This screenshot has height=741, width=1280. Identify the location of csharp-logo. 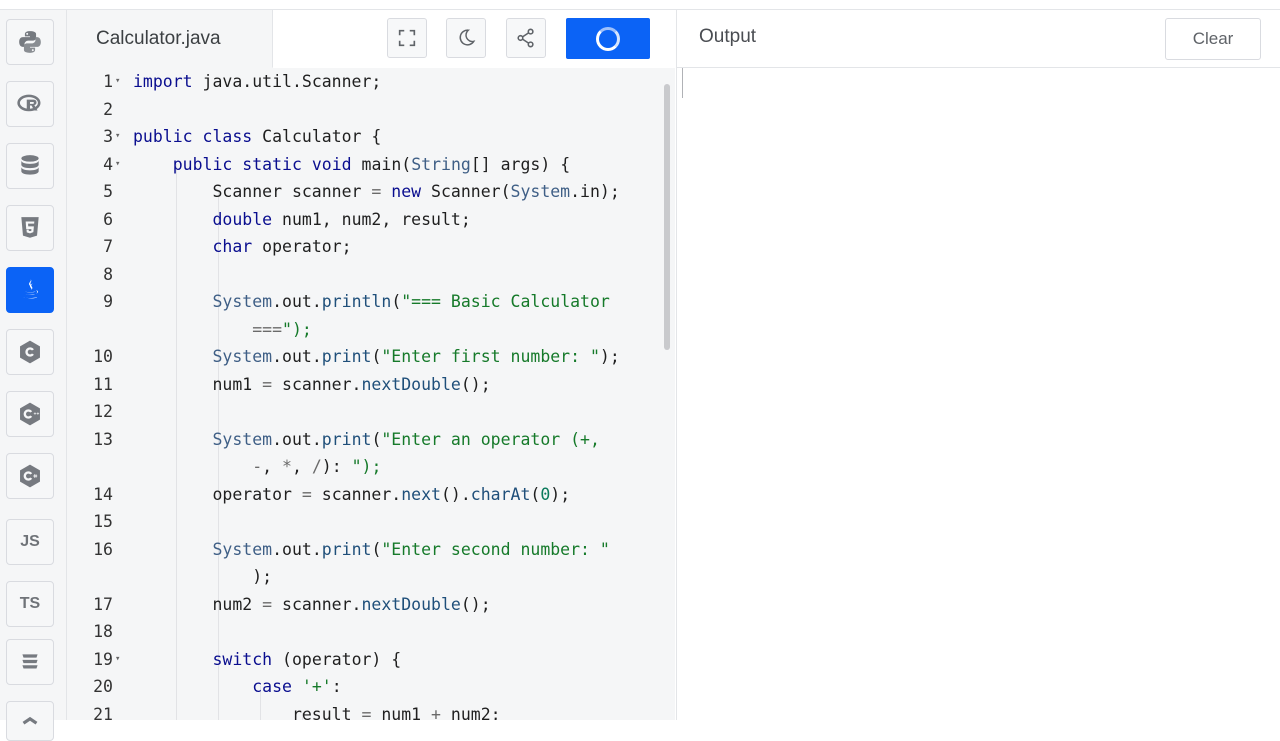
(30, 476).